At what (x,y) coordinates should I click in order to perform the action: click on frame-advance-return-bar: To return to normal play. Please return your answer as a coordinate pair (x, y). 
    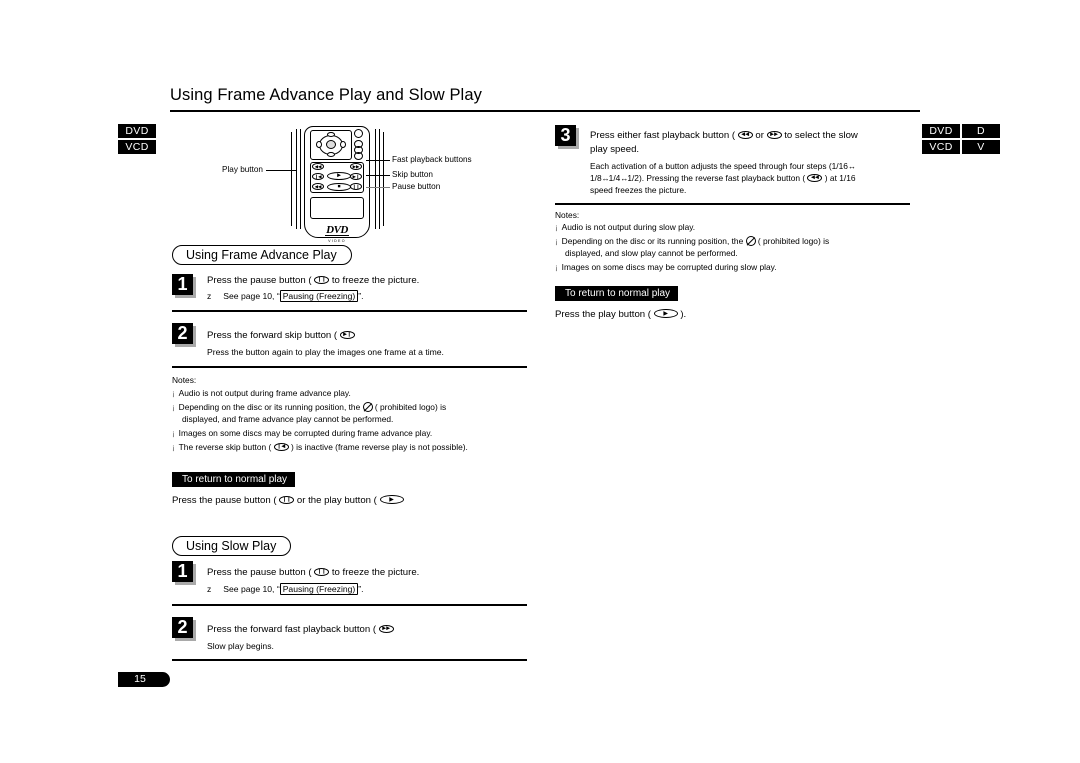
    Looking at the image, I should click on (234, 479).